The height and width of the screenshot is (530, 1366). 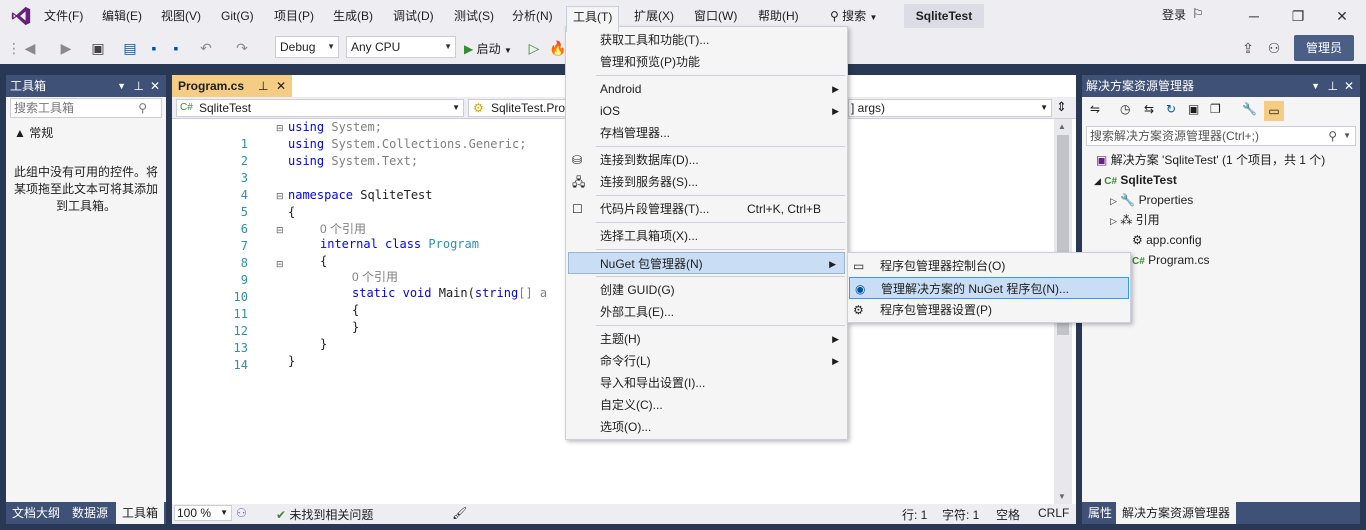 What do you see at coordinates (122, 16) in the screenshot?
I see `menu-edit: 编辑(E)` at bounding box center [122, 16].